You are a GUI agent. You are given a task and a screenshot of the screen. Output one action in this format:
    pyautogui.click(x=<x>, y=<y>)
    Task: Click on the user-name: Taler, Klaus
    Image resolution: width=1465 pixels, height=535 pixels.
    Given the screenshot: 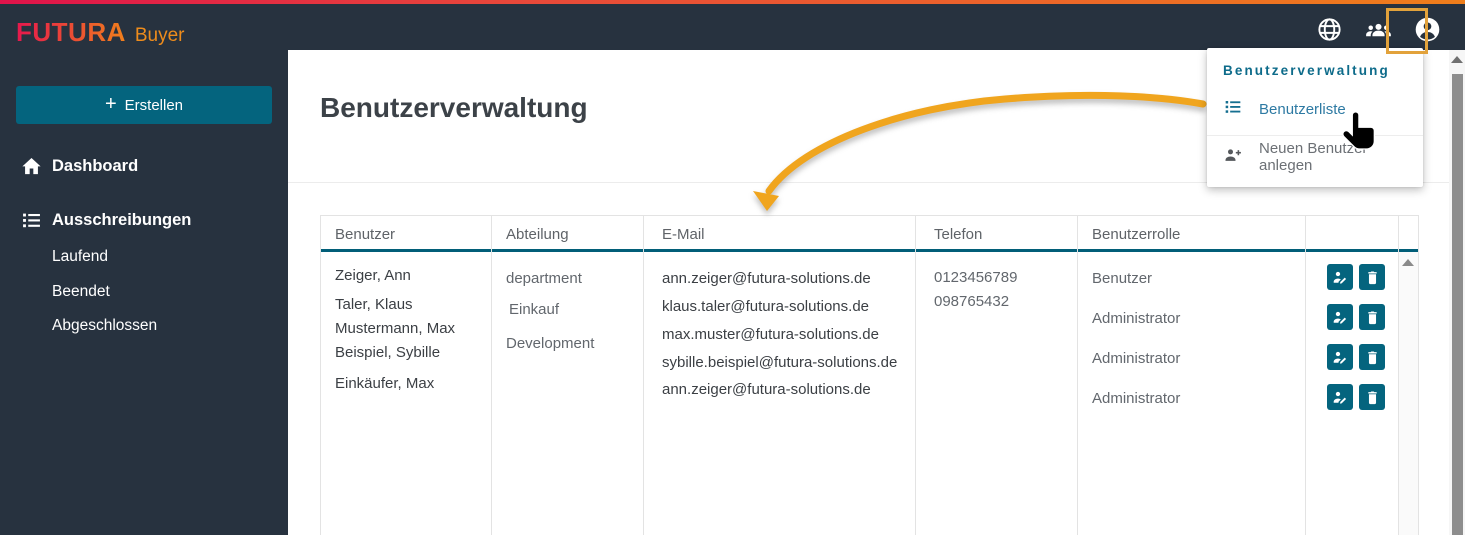 What is the action you would take?
    pyautogui.click(x=374, y=304)
    